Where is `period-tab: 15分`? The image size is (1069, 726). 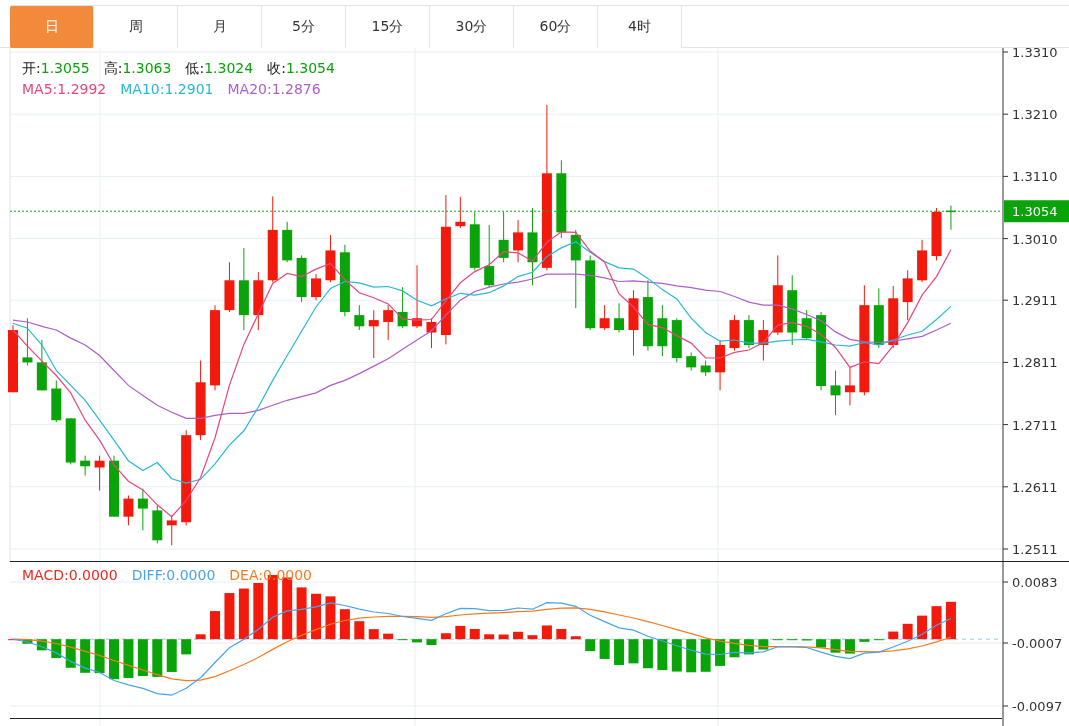 period-tab: 15分 is located at coordinates (388, 26).